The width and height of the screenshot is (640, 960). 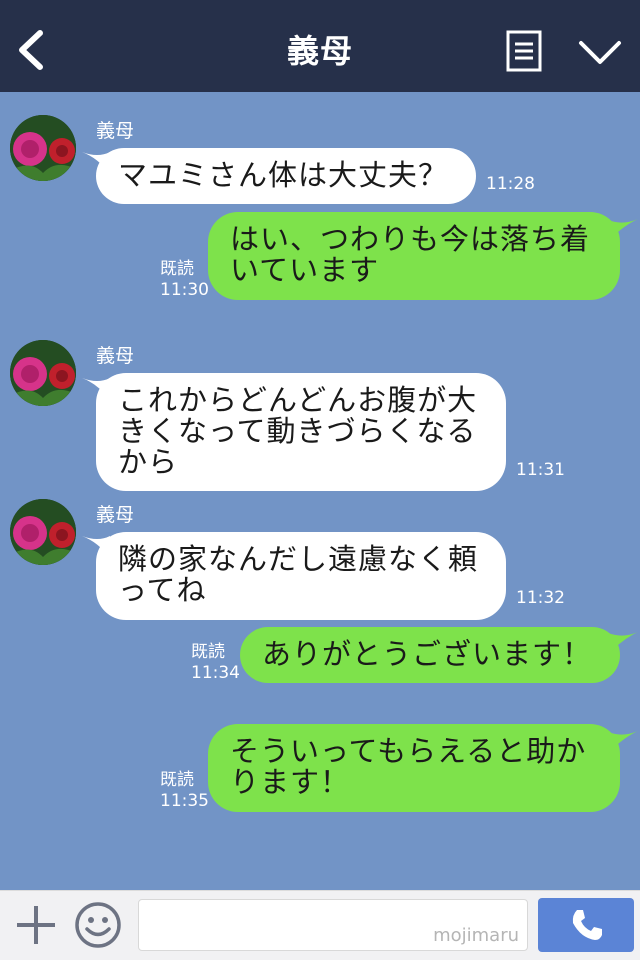 What do you see at coordinates (600, 53) in the screenshot?
I see `chevron-down-icon` at bounding box center [600, 53].